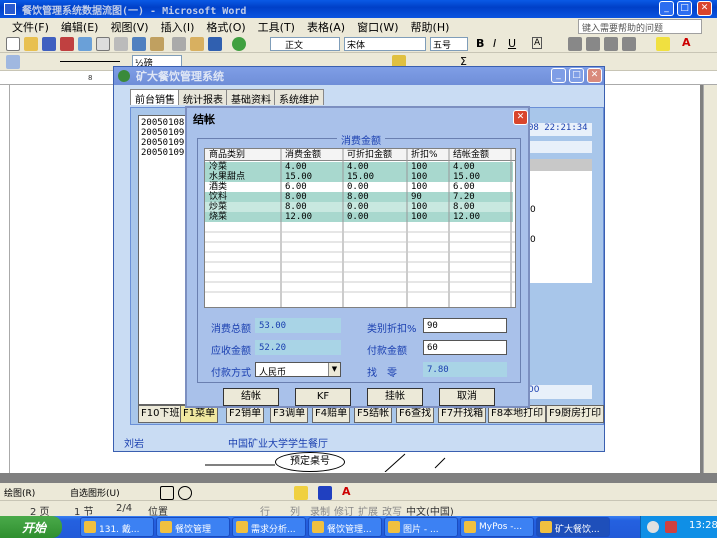 Image resolution: width=717 pixels, height=538 pixels. What do you see at coordinates (103, 44) in the screenshot?
I see `print-icon` at bounding box center [103, 44].